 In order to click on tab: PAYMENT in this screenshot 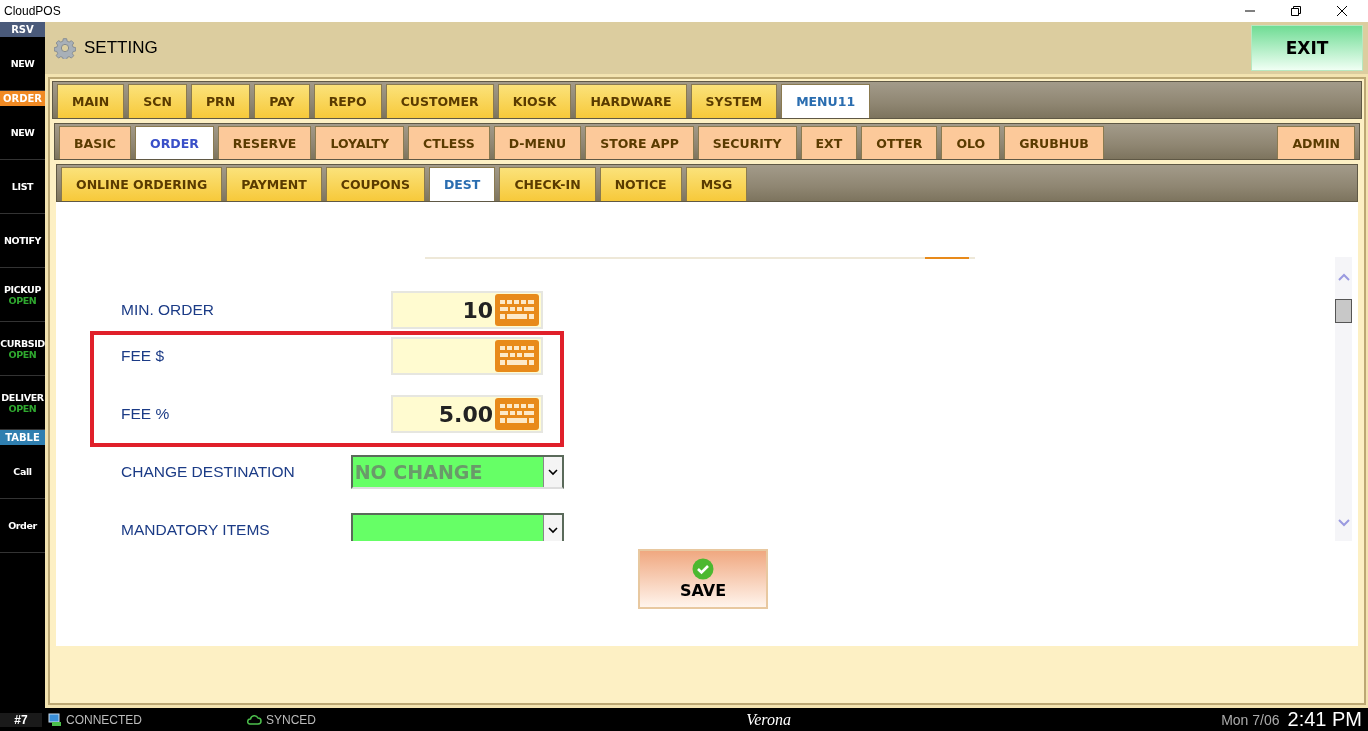, I will do `click(274, 184)`.